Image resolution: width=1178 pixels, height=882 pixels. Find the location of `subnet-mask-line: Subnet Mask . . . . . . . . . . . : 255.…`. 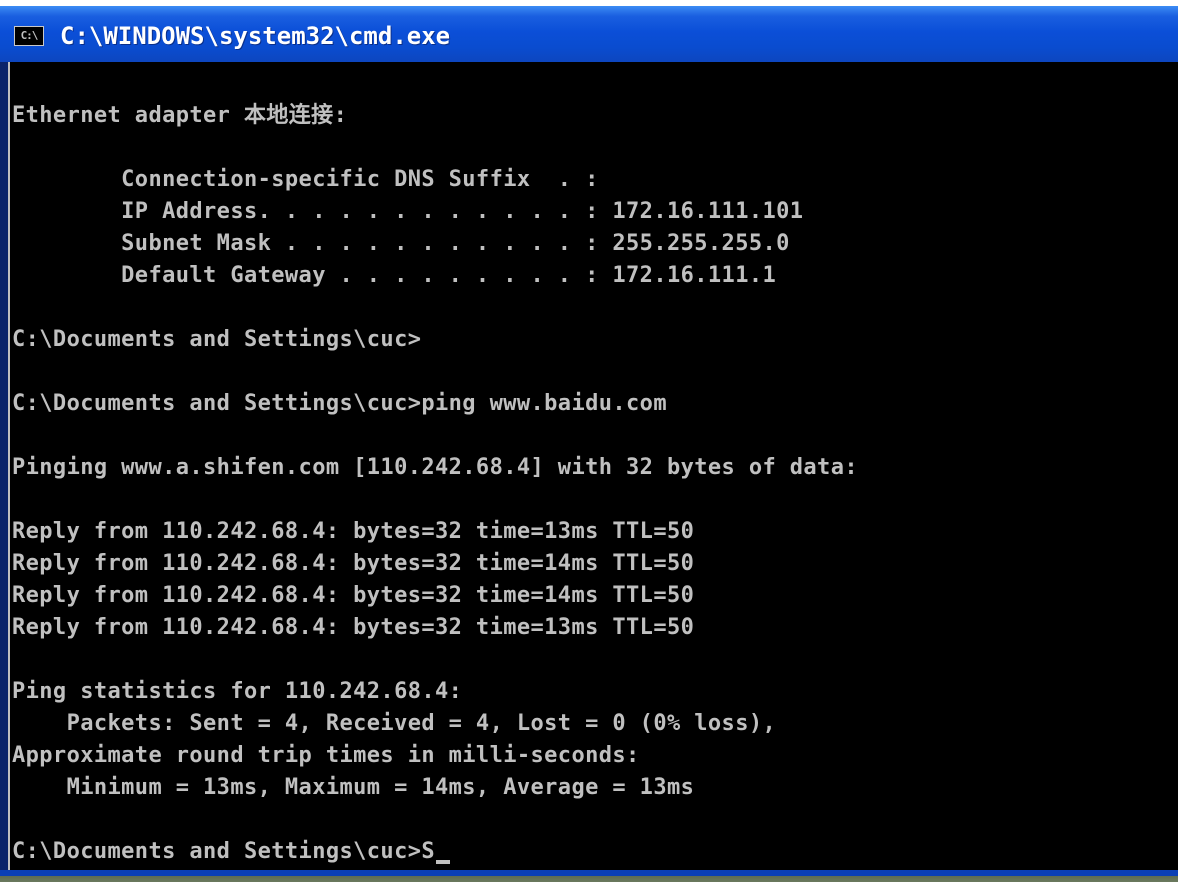

subnet-mask-line: Subnet Mask . . . . . . . . . . . : 255.… is located at coordinates (401, 243).